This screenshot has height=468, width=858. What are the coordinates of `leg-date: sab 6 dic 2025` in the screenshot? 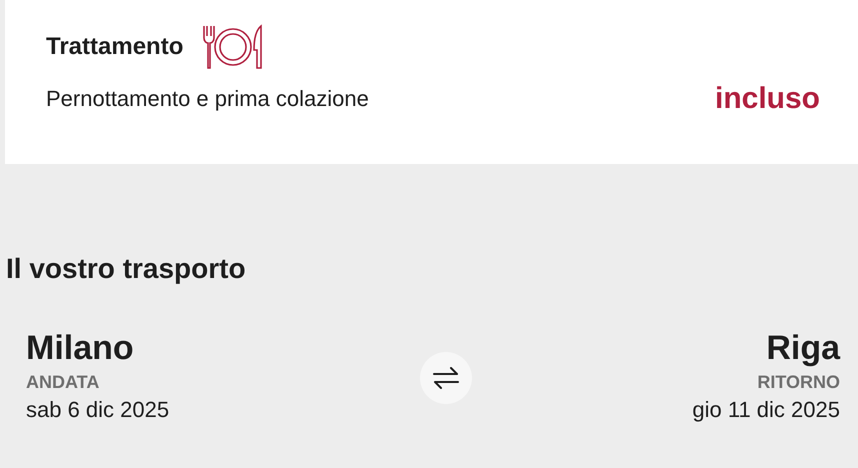 It's located at (98, 410).